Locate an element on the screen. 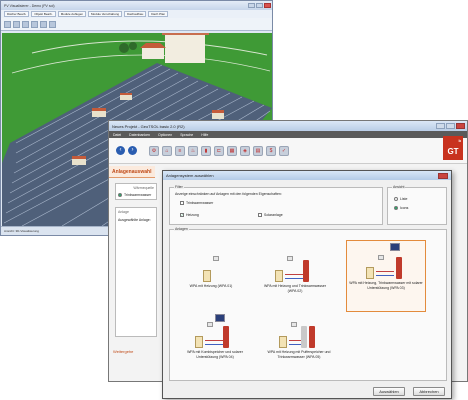 The height and width of the screenshot is (400, 468). system-tile-wpa01: WPA mit Heizung (WPA 01) is located at coordinates (211, 278).